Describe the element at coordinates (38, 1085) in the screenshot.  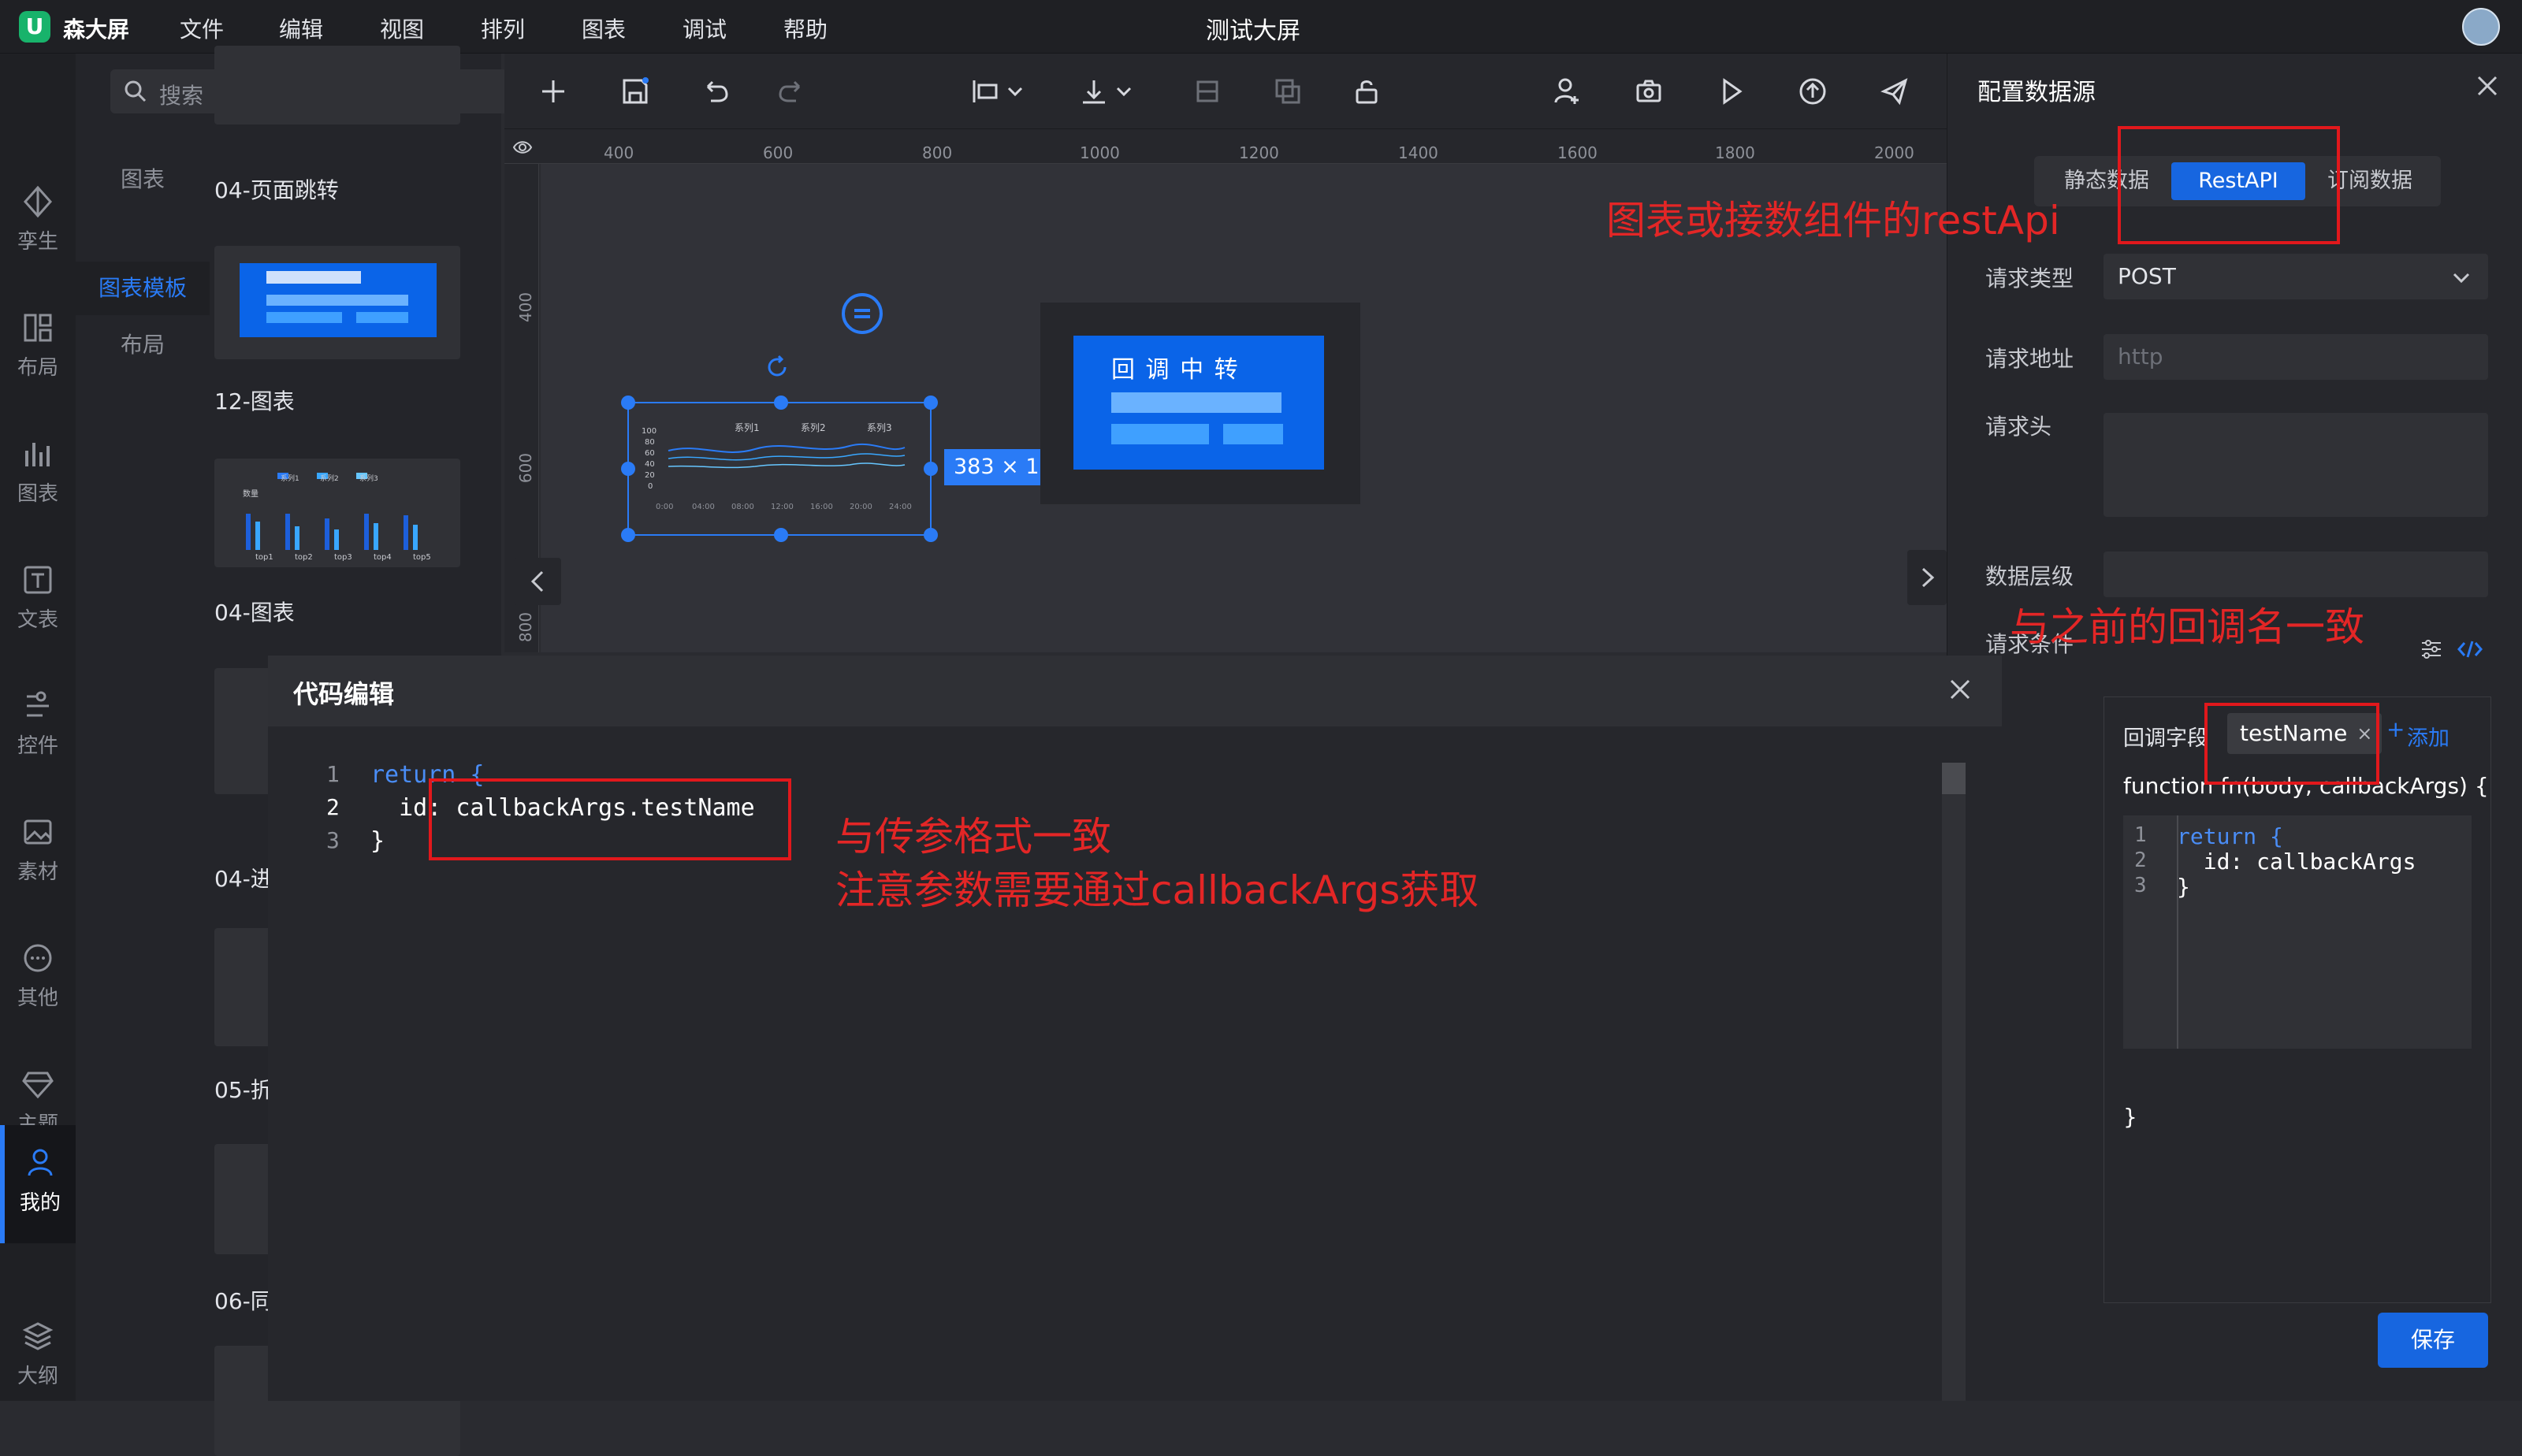
I see `theme-icon` at that location.